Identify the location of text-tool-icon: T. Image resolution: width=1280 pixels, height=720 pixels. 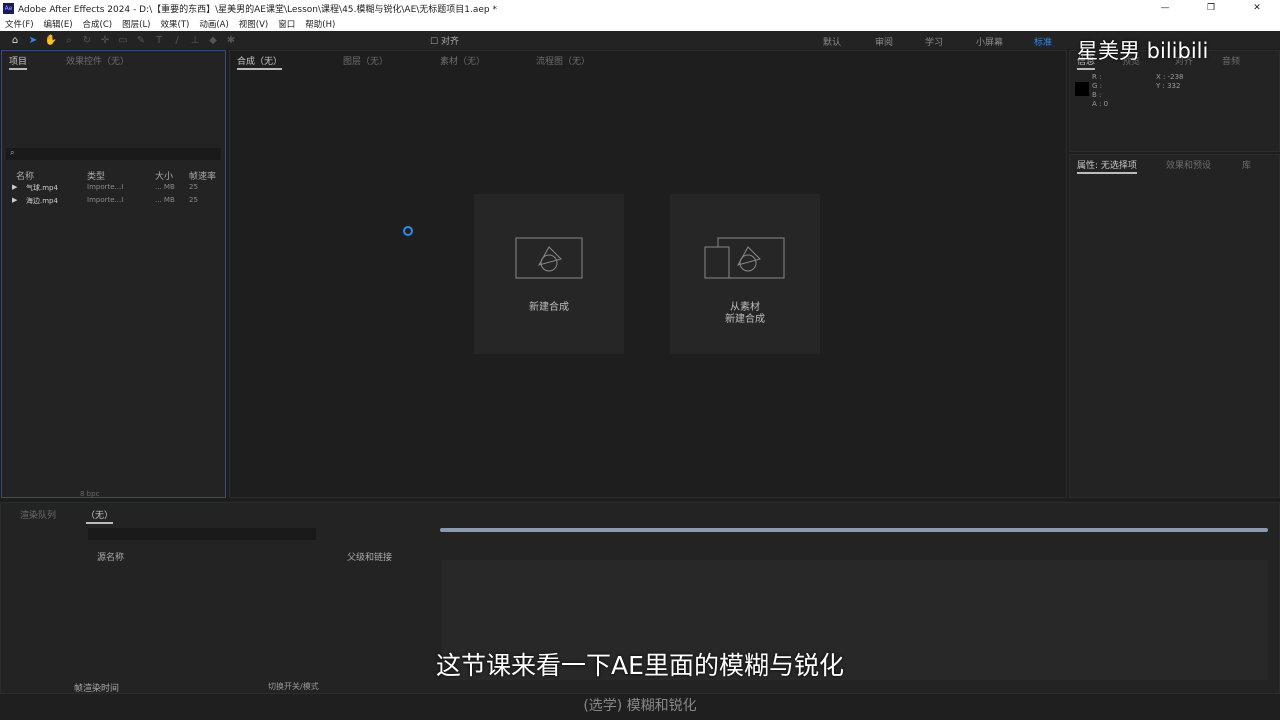
(159, 40).